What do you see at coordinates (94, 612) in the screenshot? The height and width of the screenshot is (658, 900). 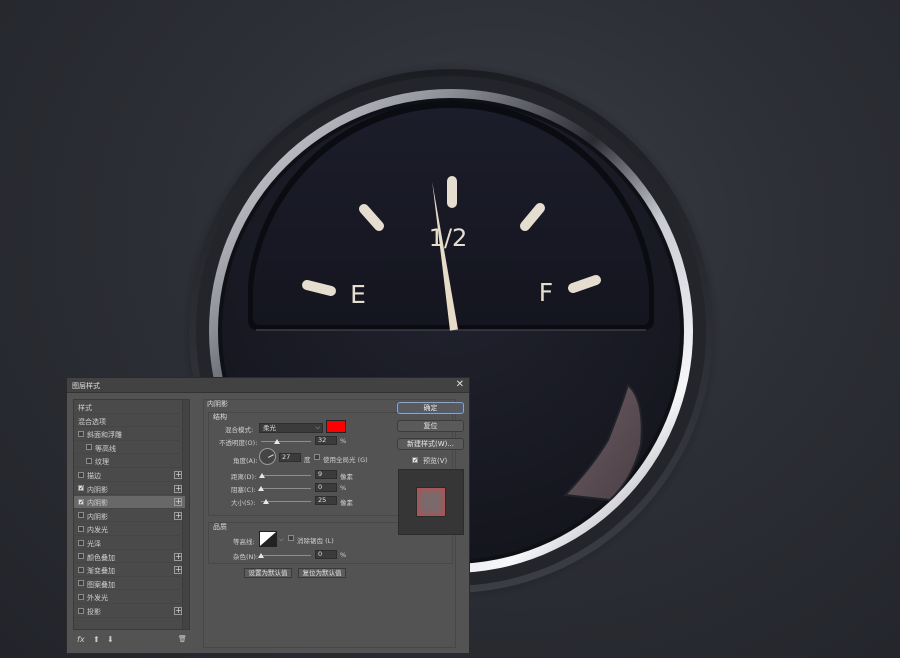 I see `style-list-item-label: 投影` at bounding box center [94, 612].